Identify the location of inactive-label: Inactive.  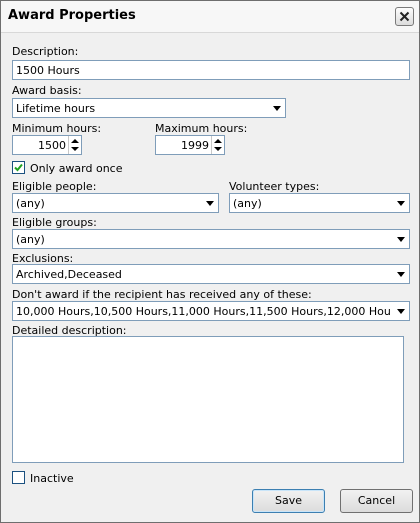
(52, 478).